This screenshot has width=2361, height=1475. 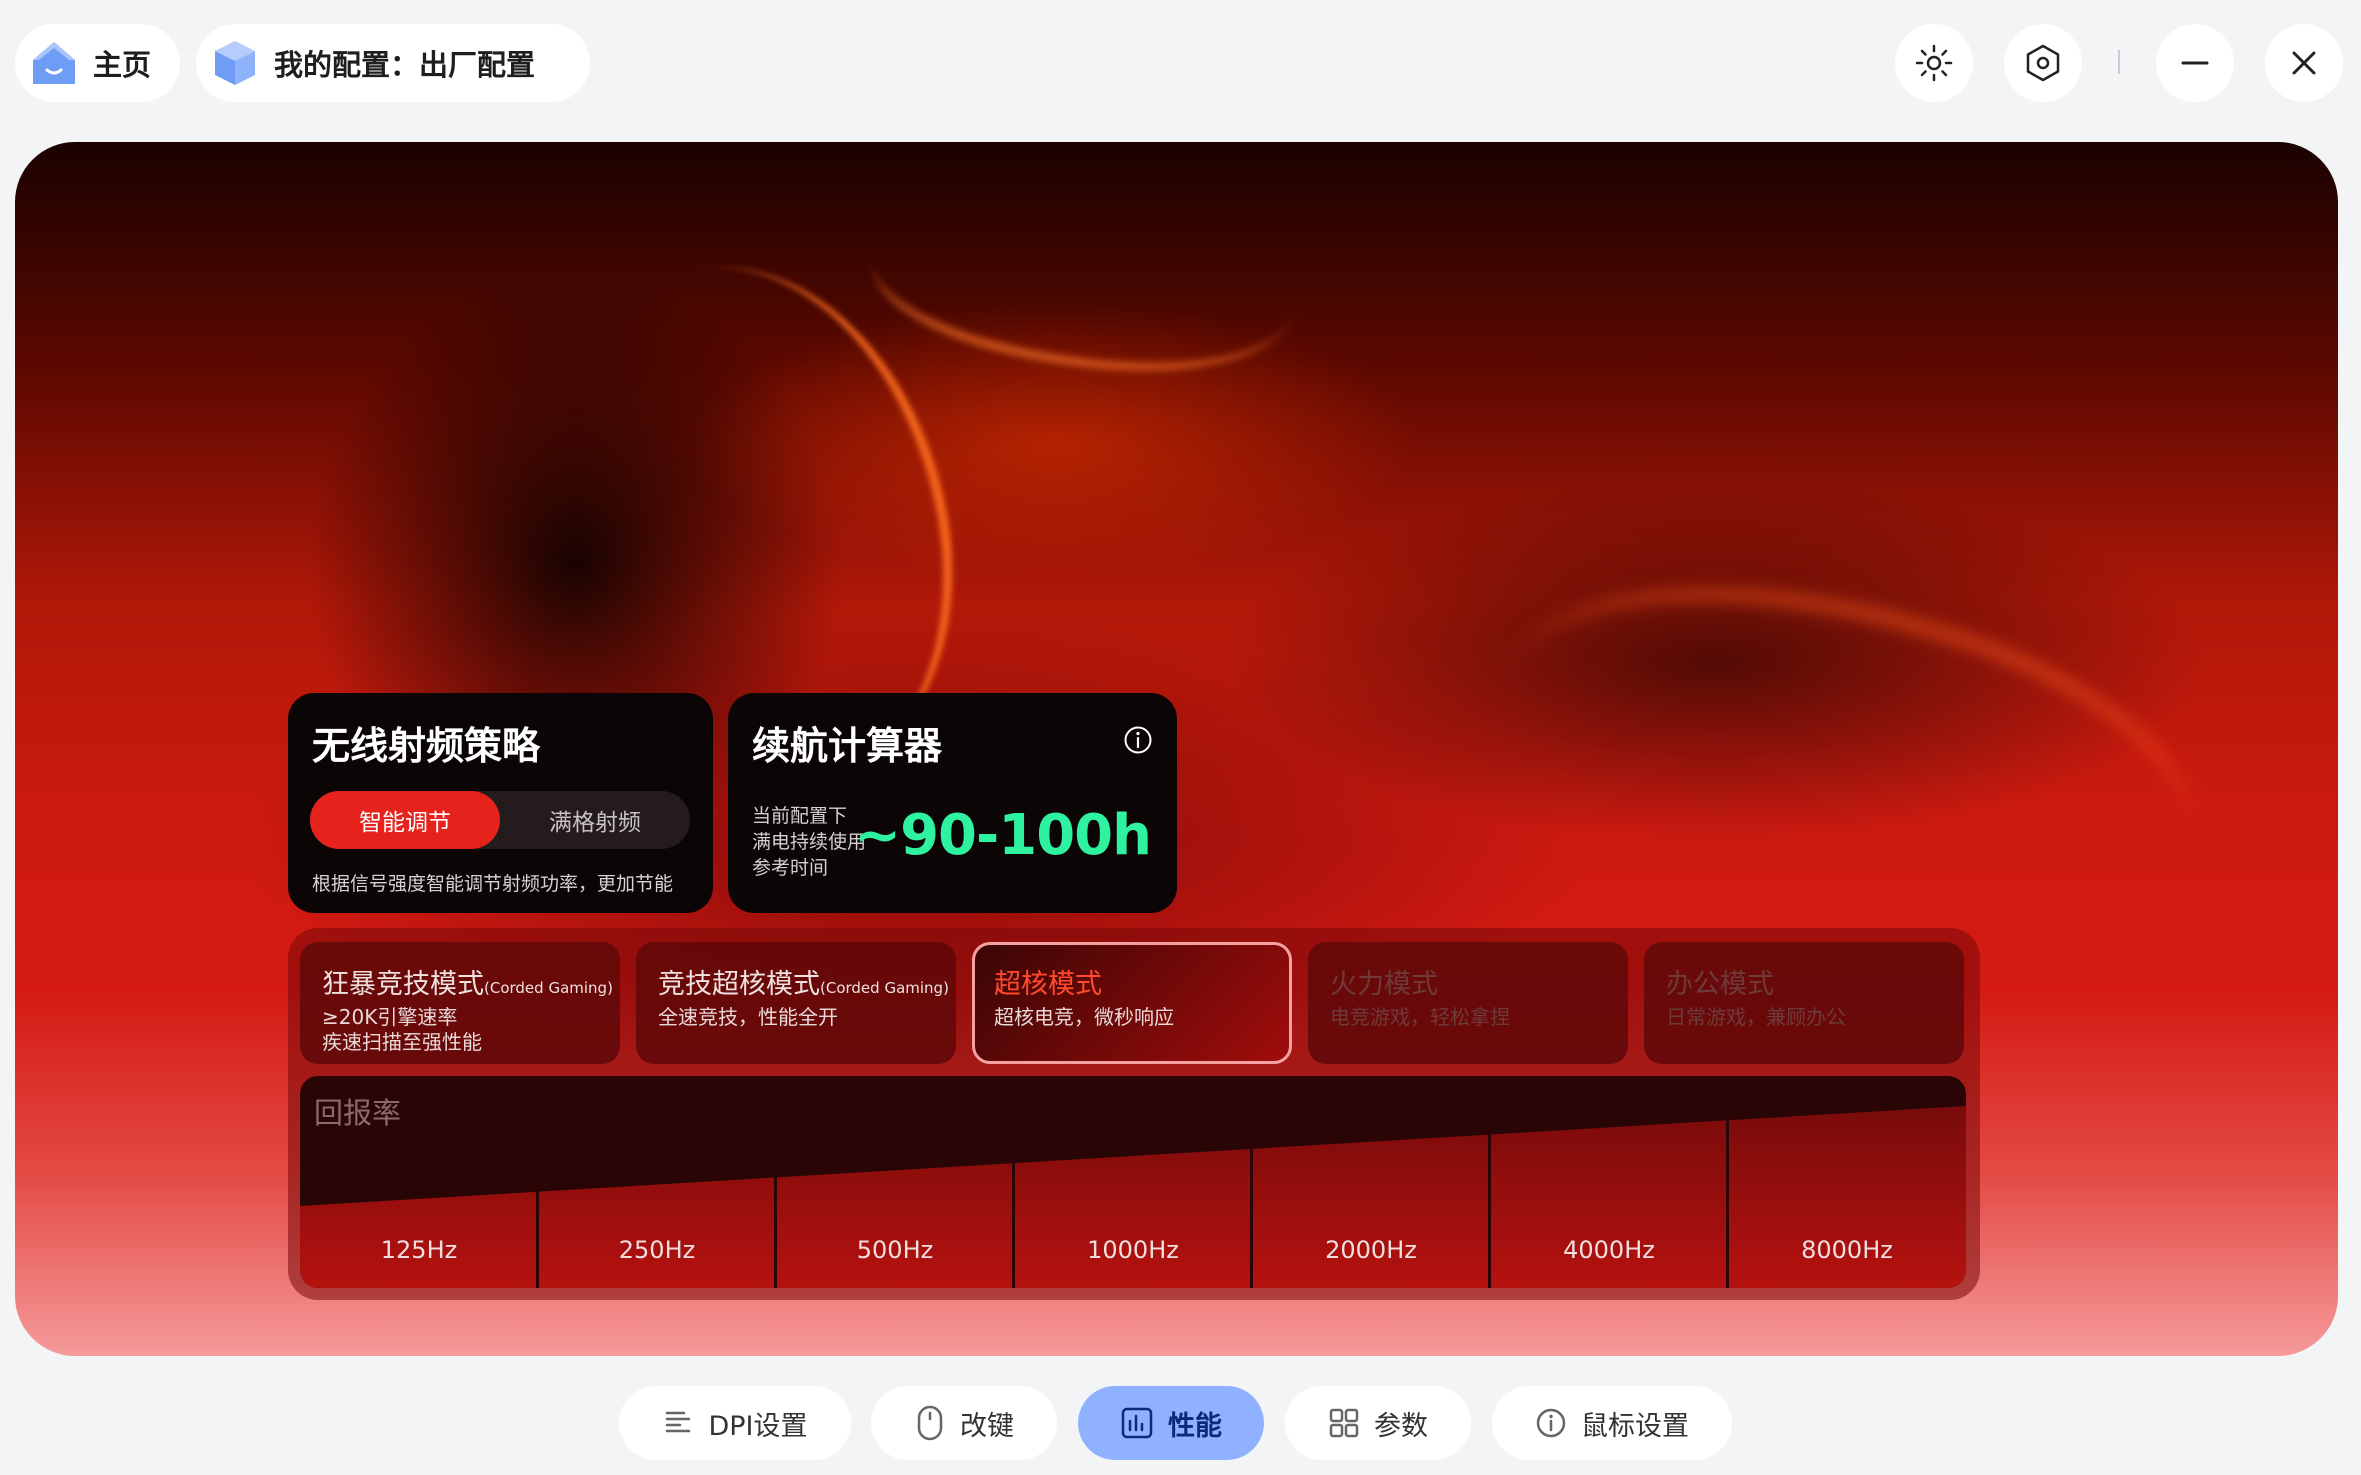 I want to click on toolbar-divider, so click(x=2119, y=62).